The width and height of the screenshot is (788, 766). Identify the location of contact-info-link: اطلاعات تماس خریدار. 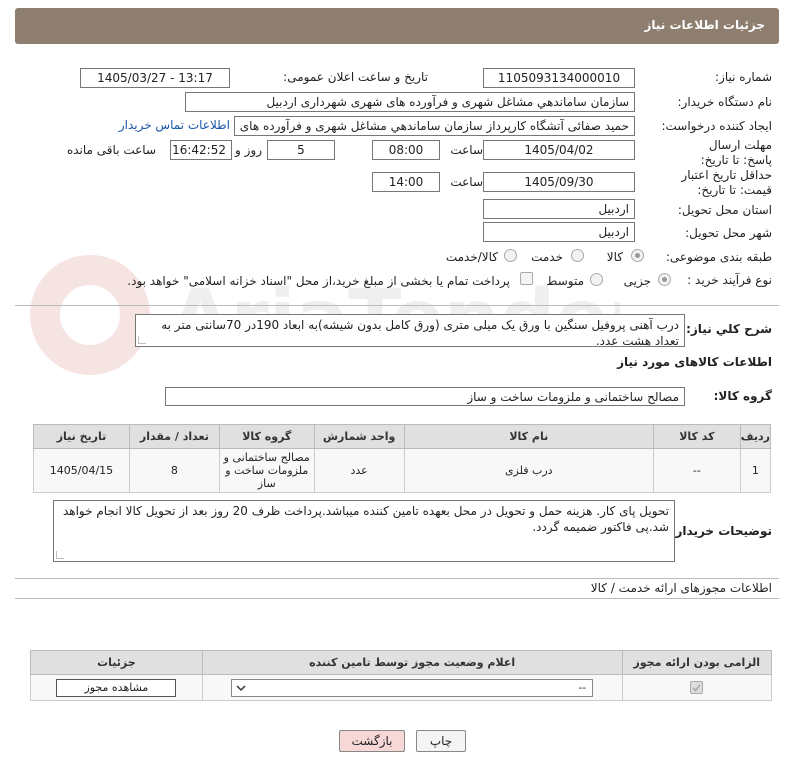
(174, 125).